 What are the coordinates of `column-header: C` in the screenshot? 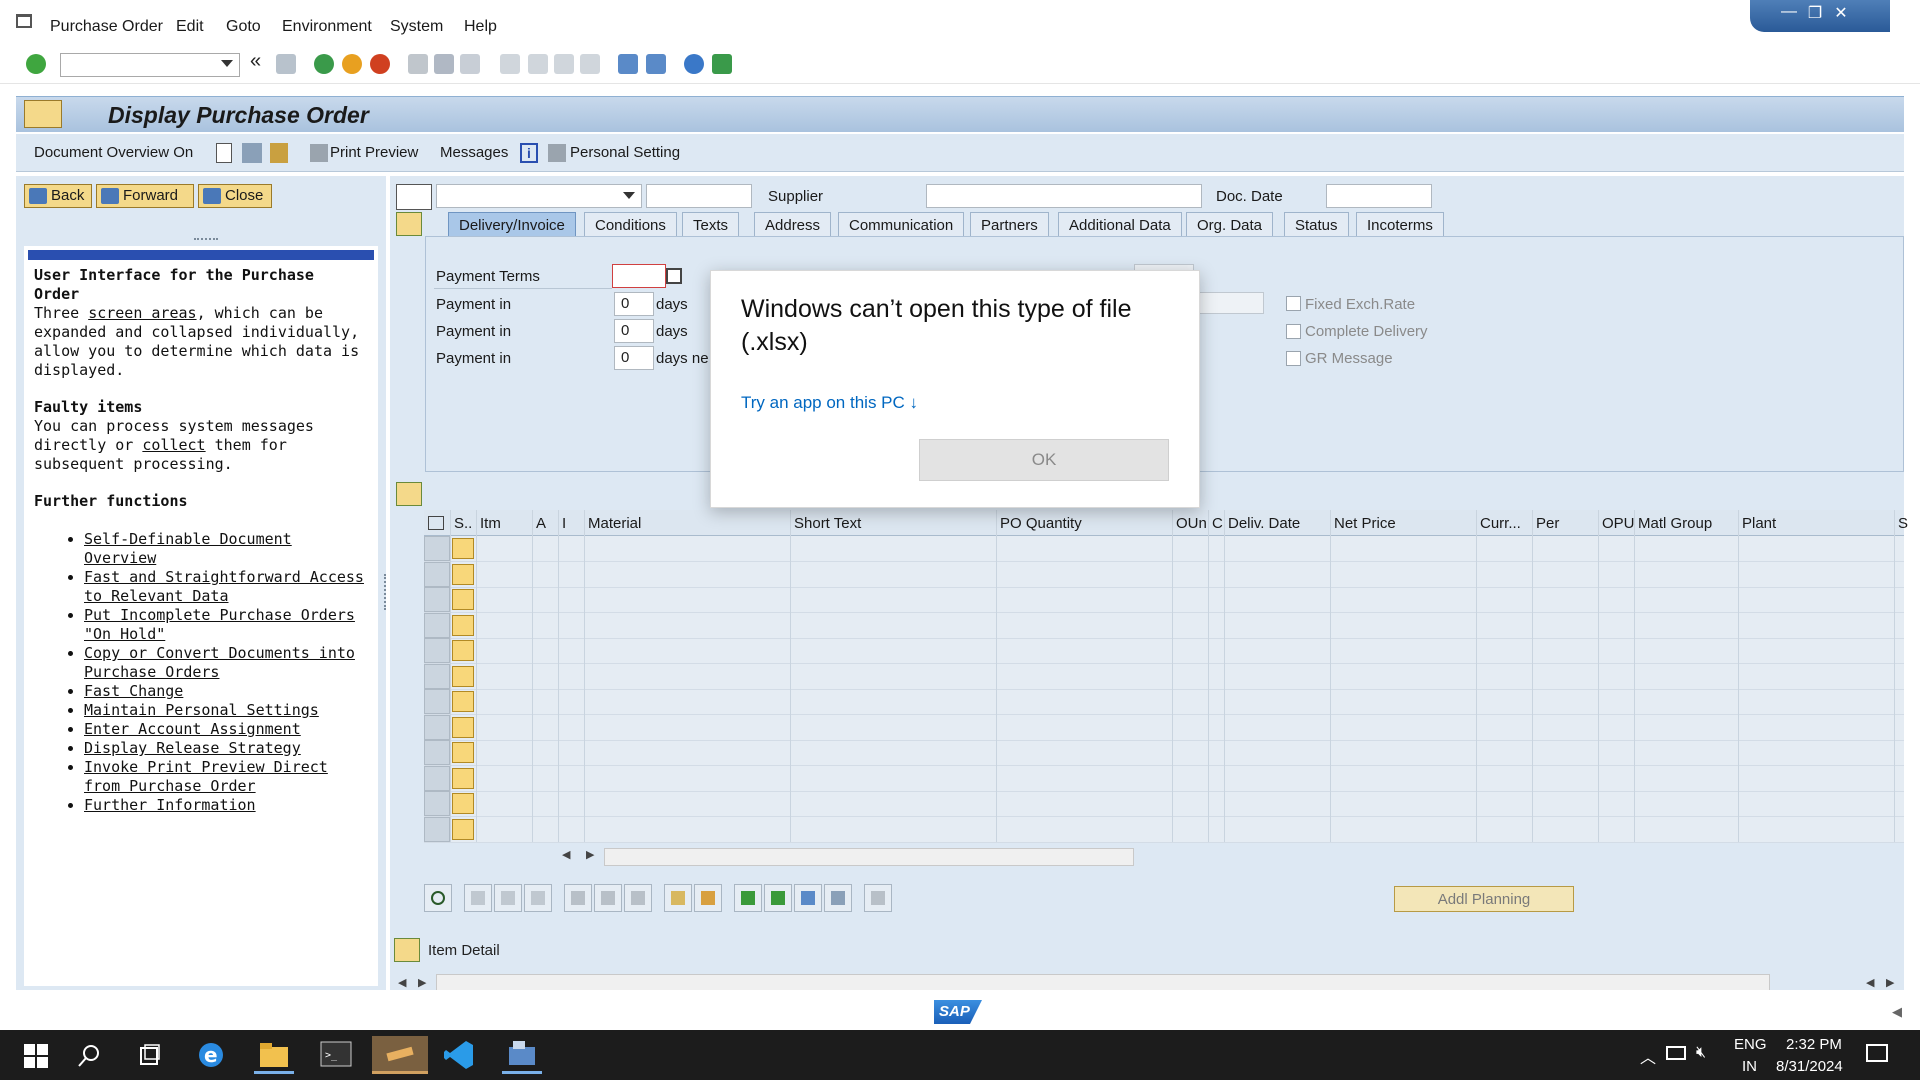 It's located at (1217, 523).